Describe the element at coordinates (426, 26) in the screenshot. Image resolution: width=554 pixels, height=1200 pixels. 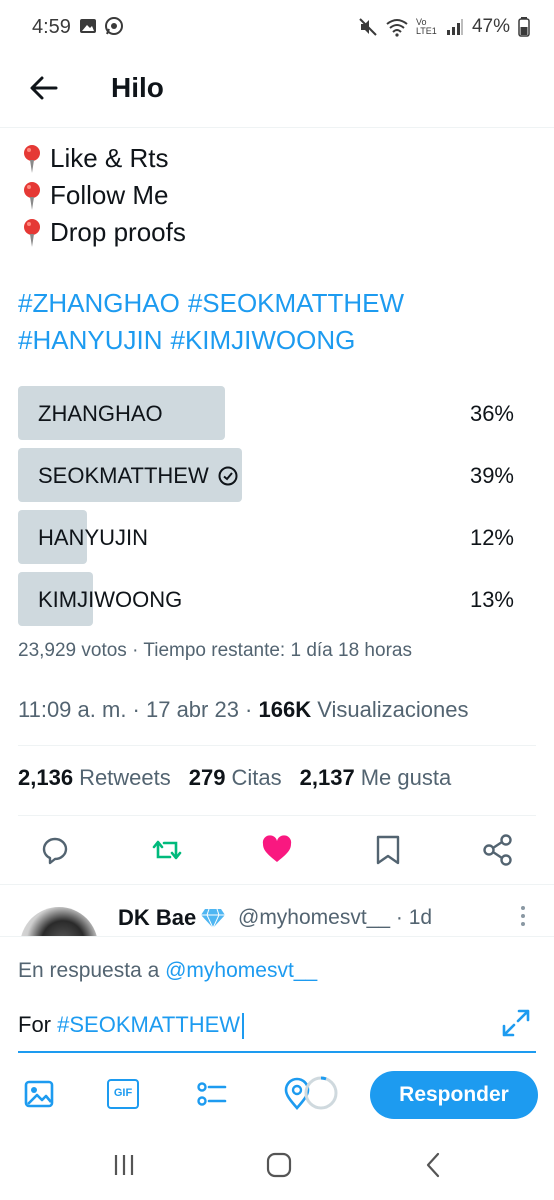
I see `network-label: Vo LTE1` at that location.